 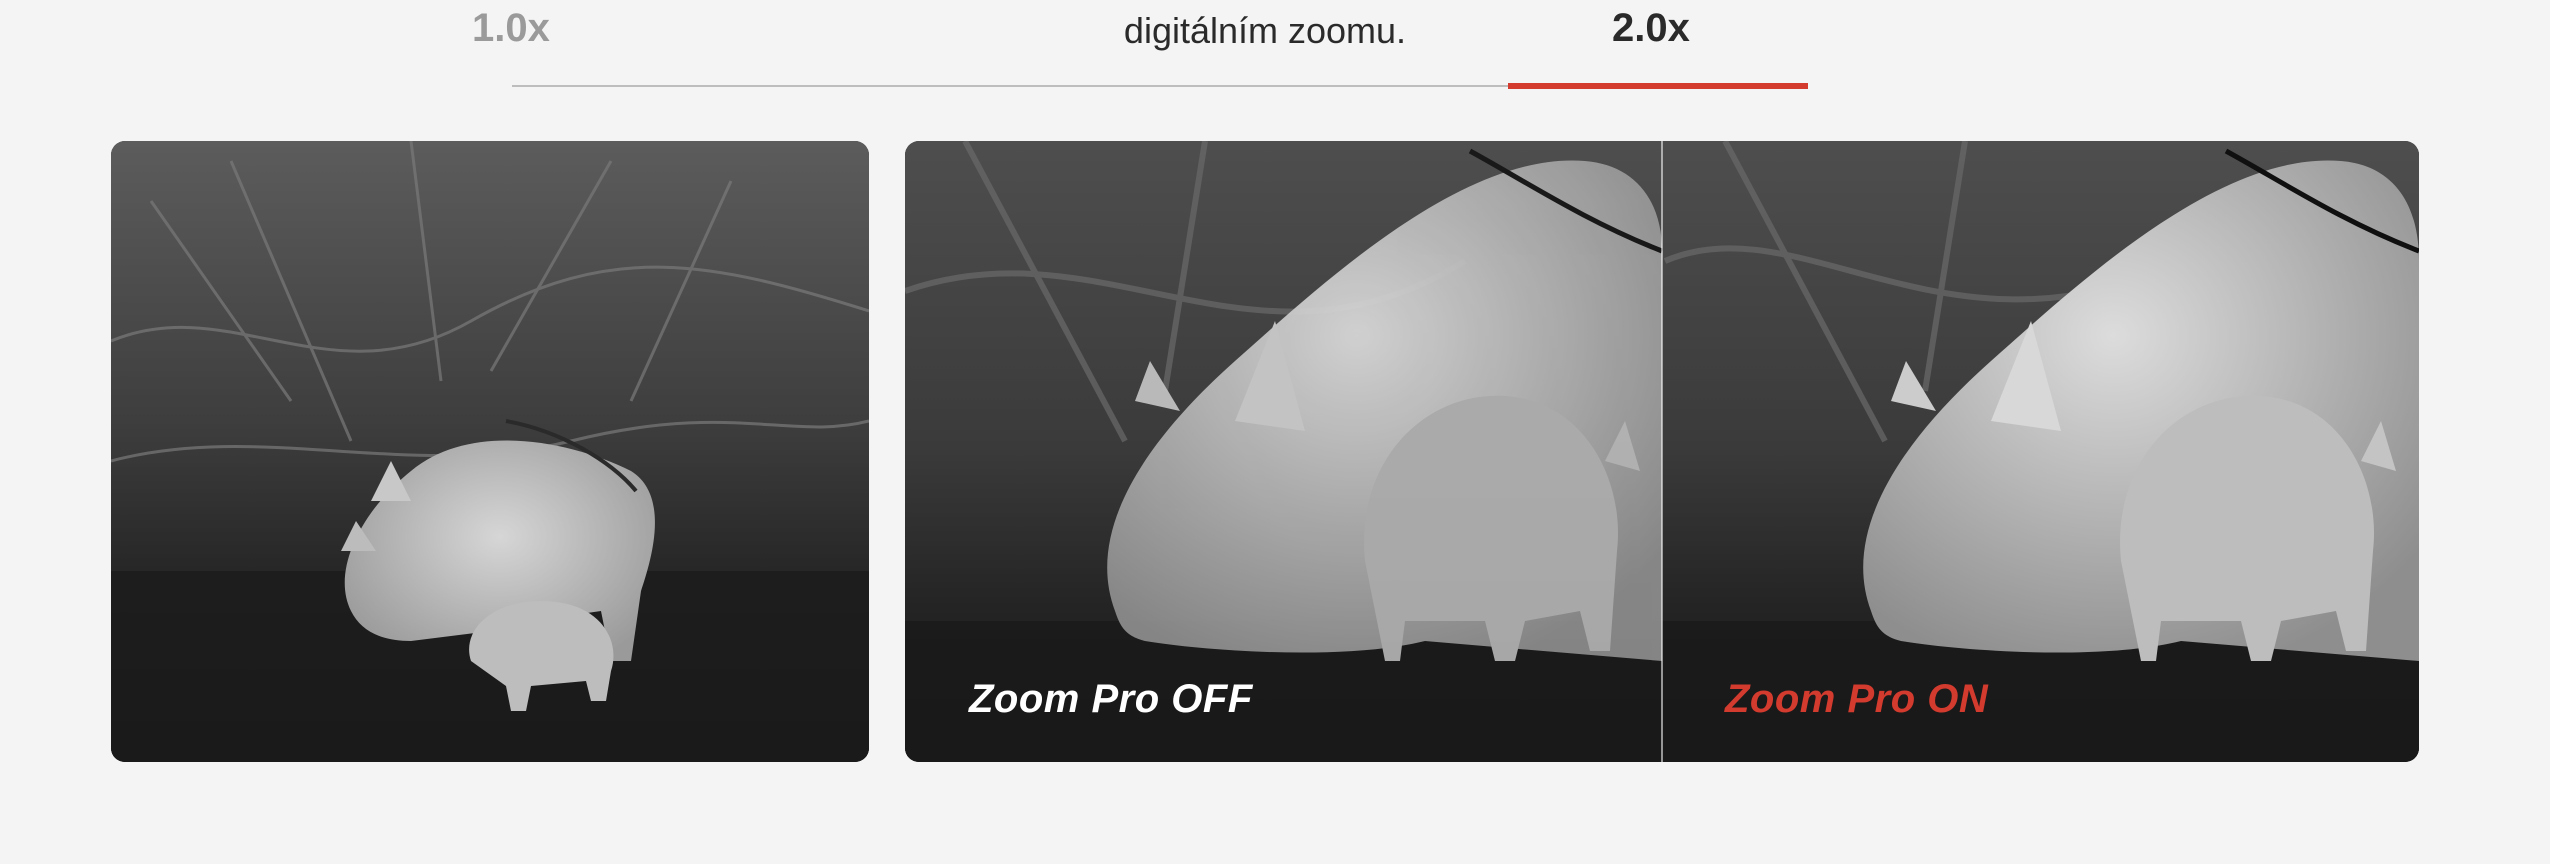 What do you see at coordinates (1111, 699) in the screenshot?
I see `zoom-pro-off-label: Zoom Pro OFF` at bounding box center [1111, 699].